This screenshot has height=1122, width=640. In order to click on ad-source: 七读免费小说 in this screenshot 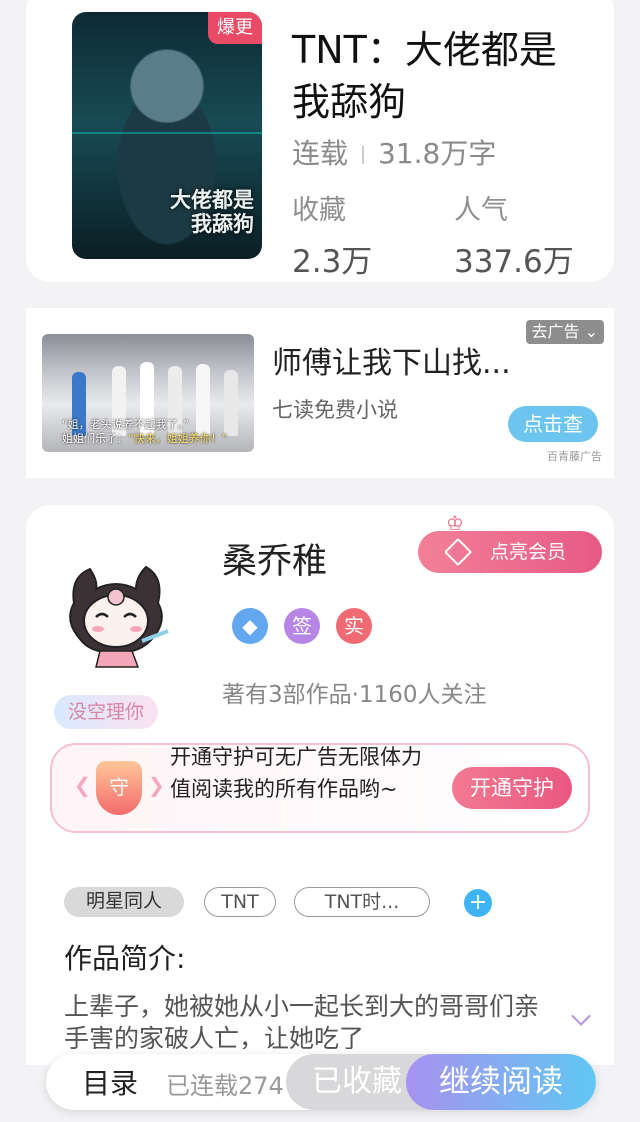, I will do `click(335, 410)`.